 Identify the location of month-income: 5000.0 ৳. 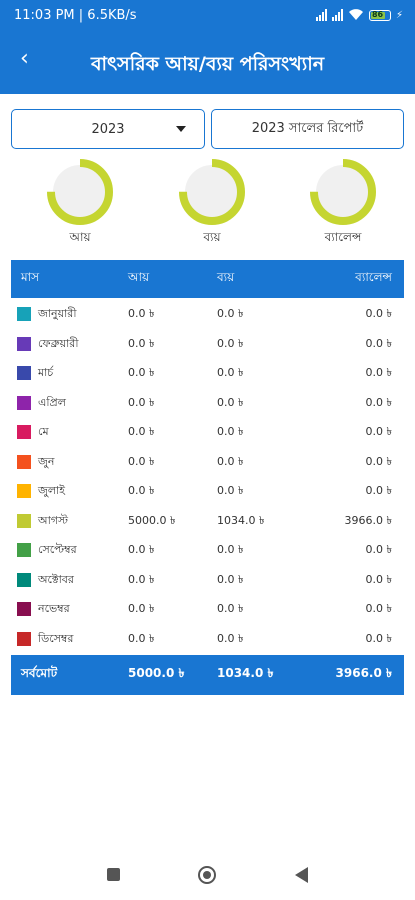
(152, 520).